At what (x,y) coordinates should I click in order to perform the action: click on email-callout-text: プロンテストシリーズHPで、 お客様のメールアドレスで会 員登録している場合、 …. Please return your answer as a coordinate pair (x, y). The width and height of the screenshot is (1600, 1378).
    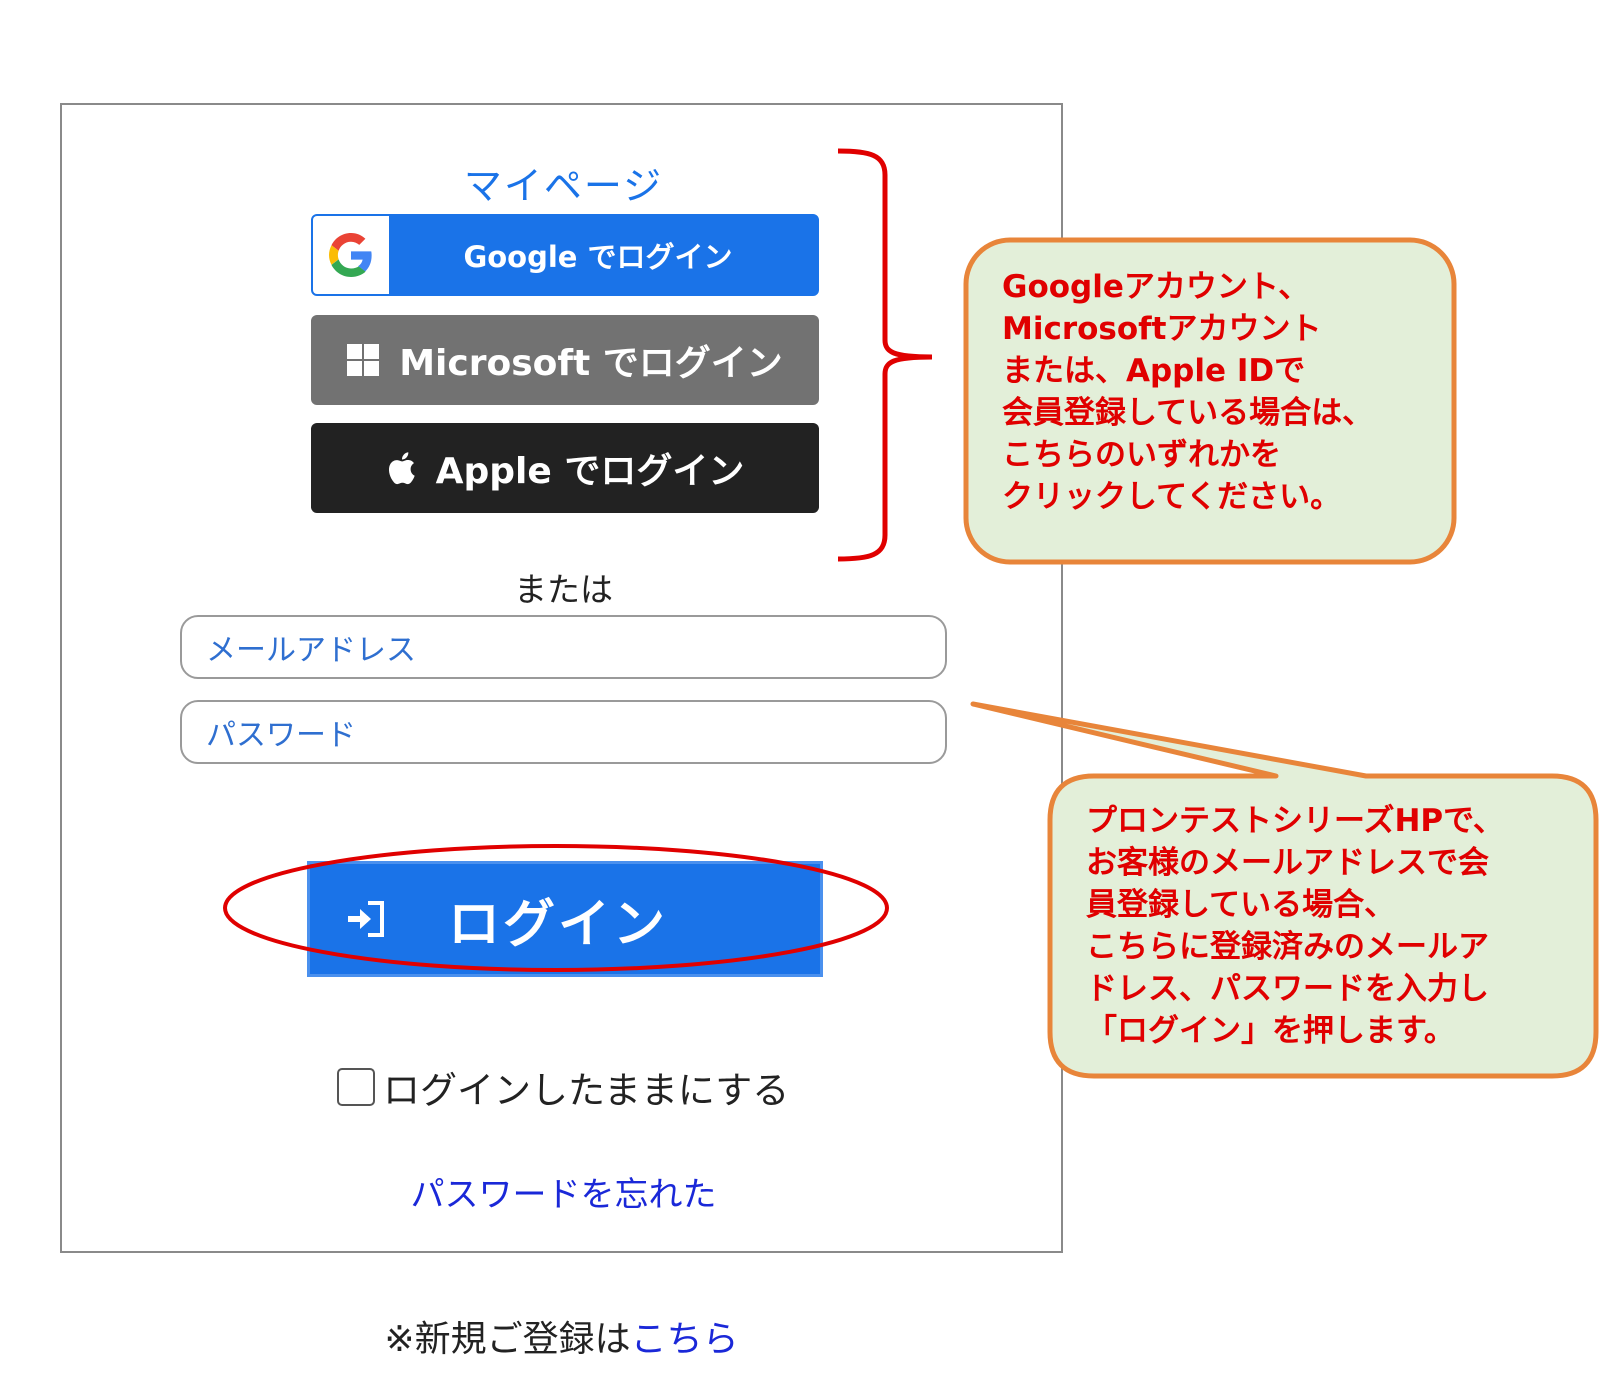
    Looking at the image, I should click on (1295, 926).